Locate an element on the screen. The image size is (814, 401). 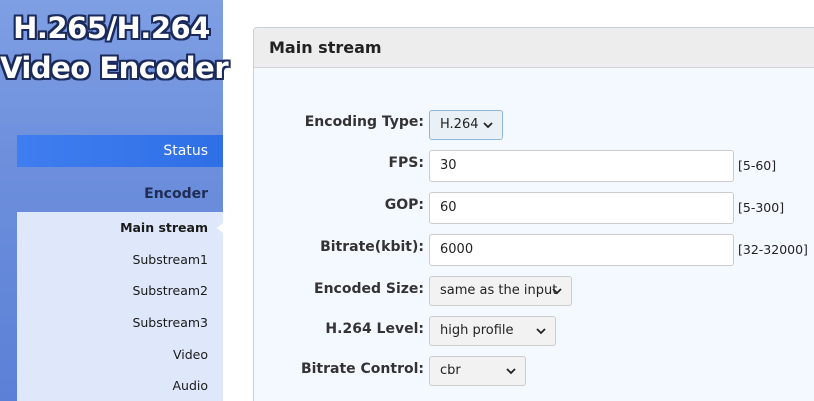
encoding-type-label: Encoding Type: is located at coordinates (364, 122).